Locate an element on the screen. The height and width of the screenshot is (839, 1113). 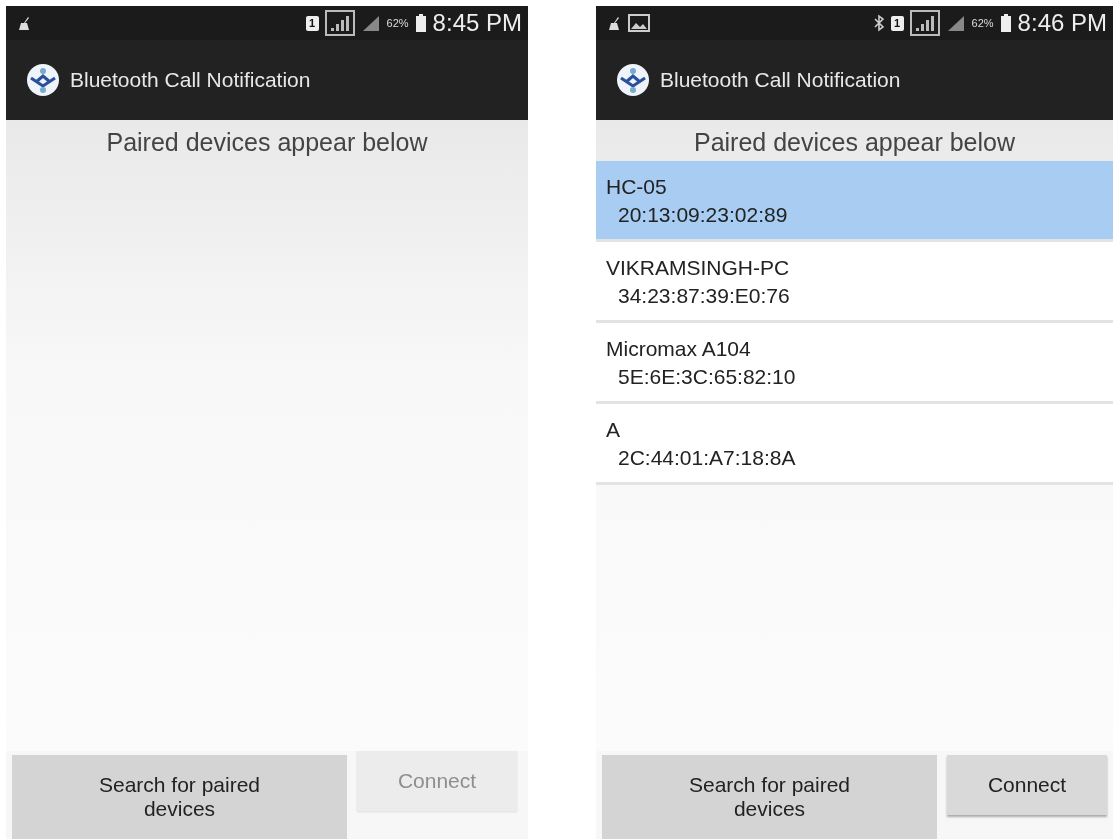
device-name: HC-05 is located at coordinates (637, 187).